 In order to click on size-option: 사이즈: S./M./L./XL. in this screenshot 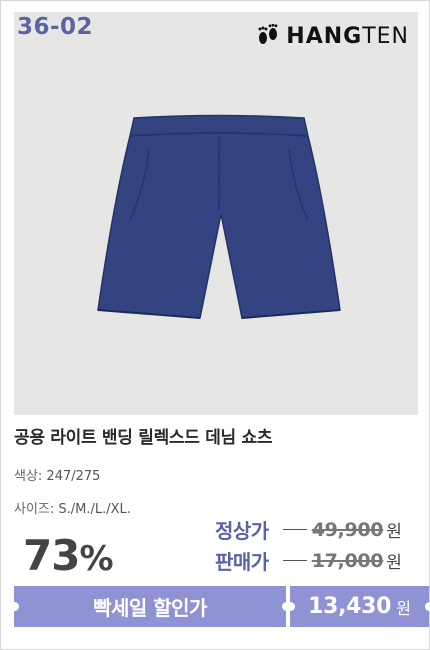, I will do `click(72, 507)`.